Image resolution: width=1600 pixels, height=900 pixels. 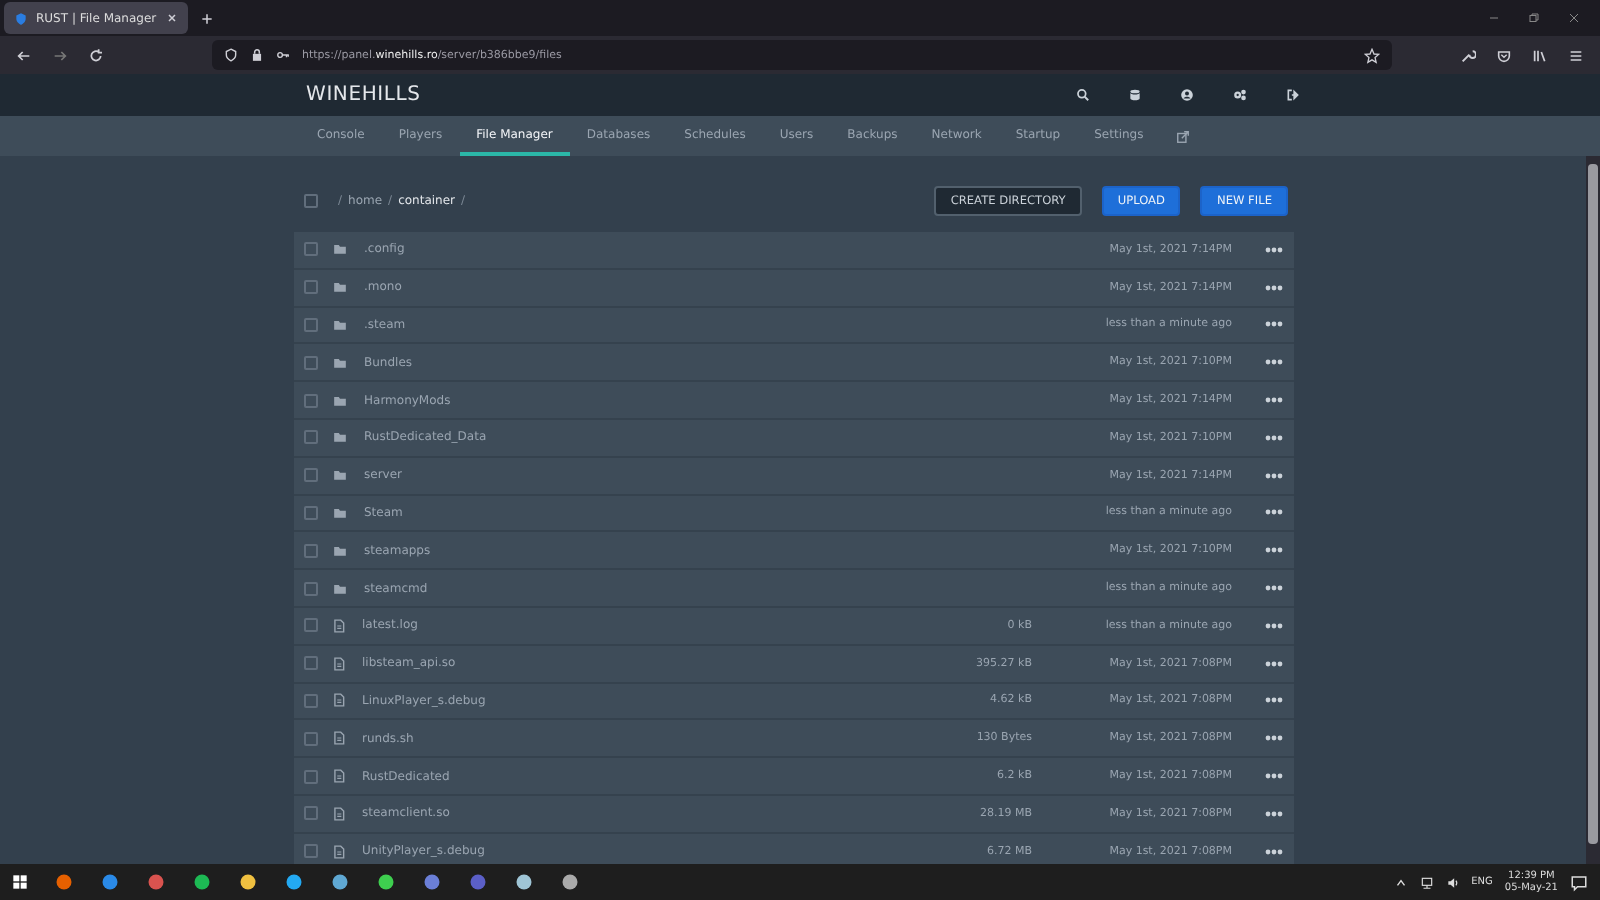 What do you see at coordinates (1183, 136) in the screenshot?
I see `external-link-icon` at bounding box center [1183, 136].